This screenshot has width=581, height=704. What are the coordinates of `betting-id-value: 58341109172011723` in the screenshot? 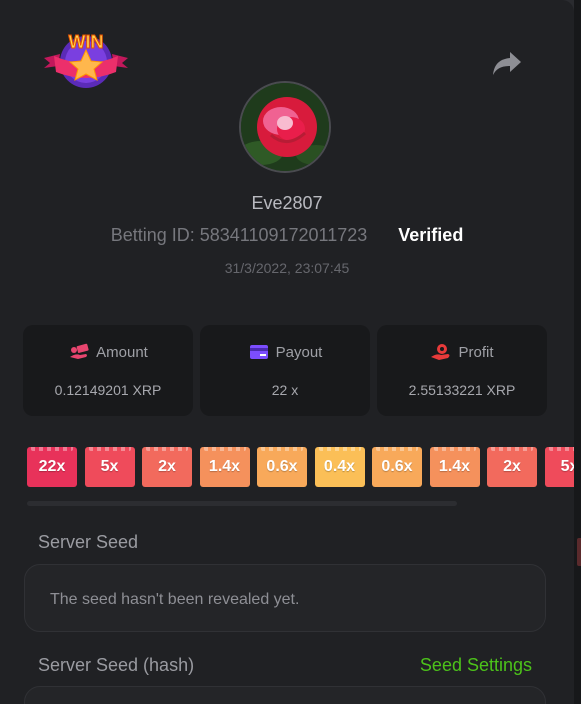 It's located at (283, 235).